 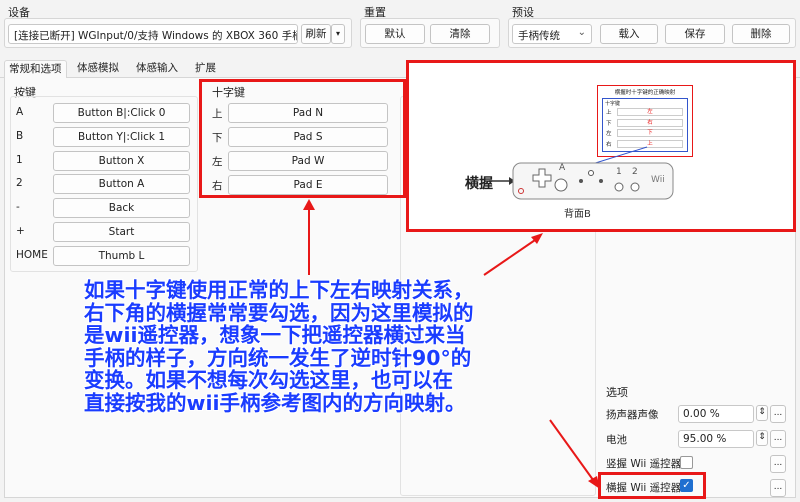 What do you see at coordinates (275, 402) in the screenshot?
I see `annotation-line: 直接按我的wii手柄参考图内的方向映射。` at bounding box center [275, 402].